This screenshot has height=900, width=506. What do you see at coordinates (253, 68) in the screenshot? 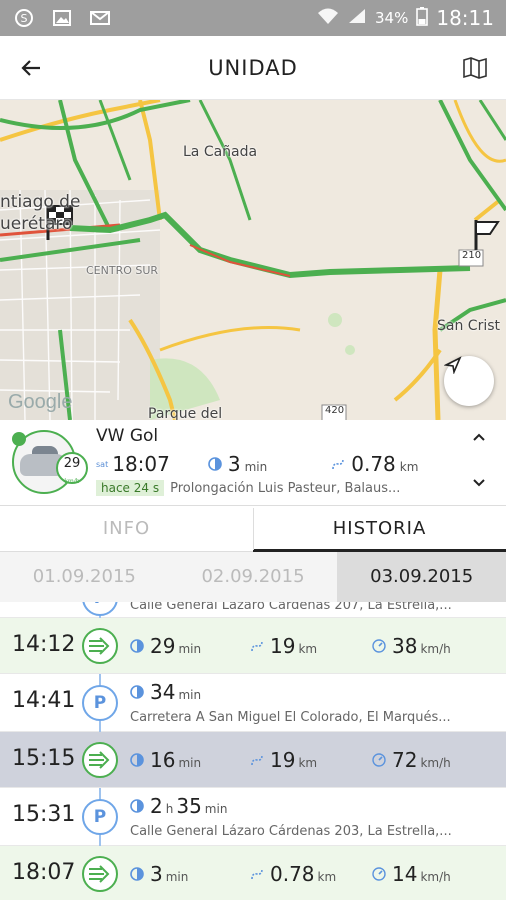
I see `app-bar: UNIDAD` at bounding box center [253, 68].